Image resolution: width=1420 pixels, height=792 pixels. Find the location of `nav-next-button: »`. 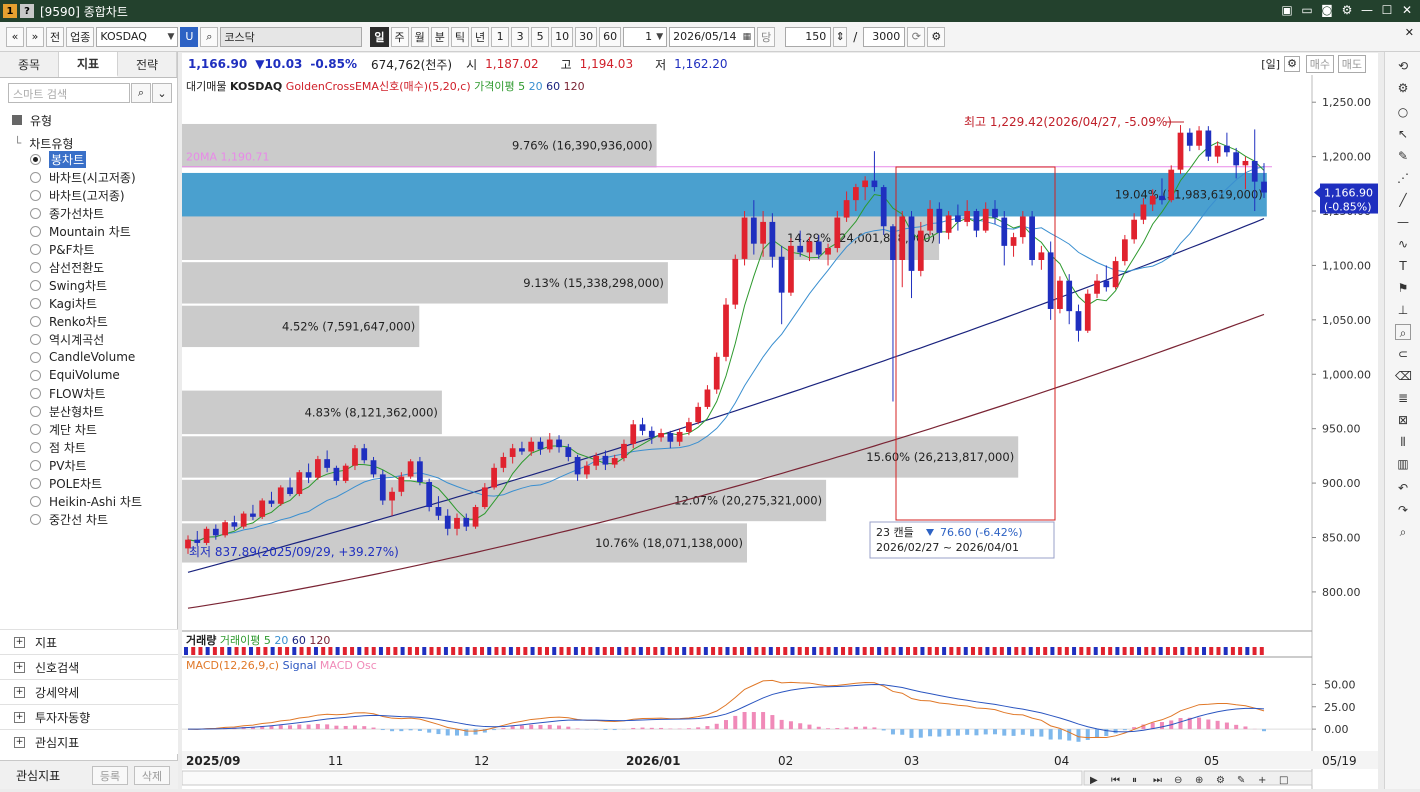

nav-next-button: » is located at coordinates (35, 37).